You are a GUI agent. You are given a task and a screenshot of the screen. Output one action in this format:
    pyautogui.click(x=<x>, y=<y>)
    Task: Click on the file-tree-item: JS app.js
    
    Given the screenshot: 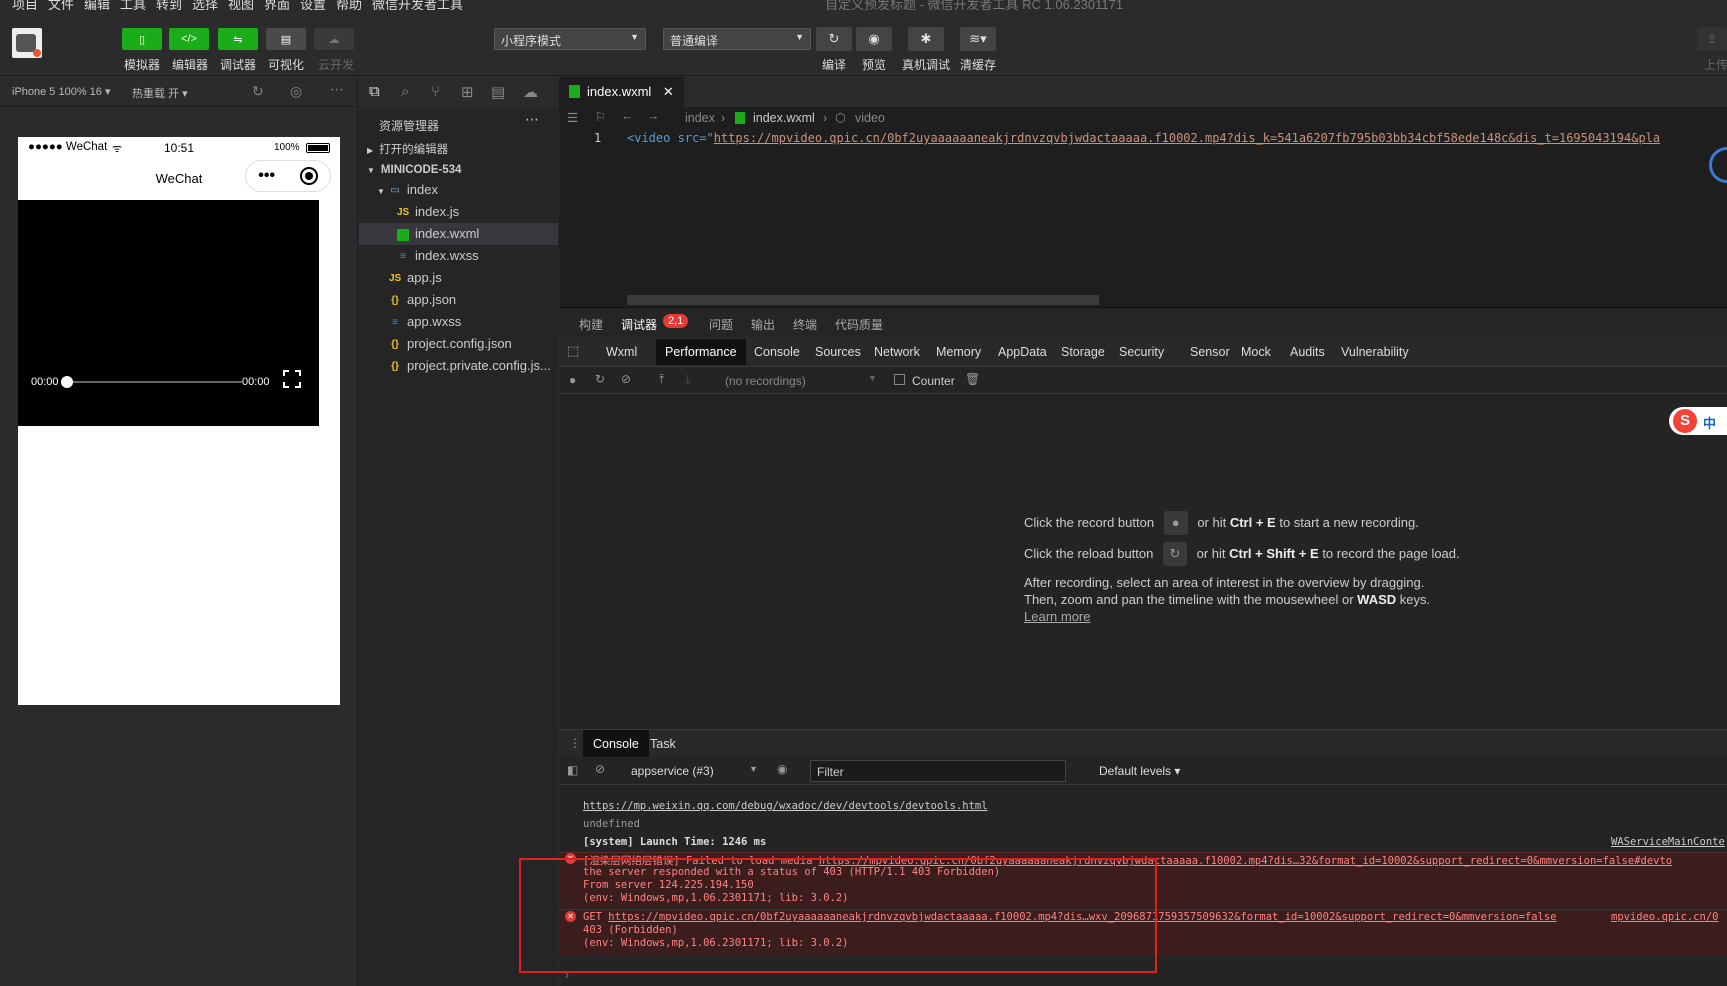 What is the action you would take?
    pyautogui.click(x=458, y=278)
    